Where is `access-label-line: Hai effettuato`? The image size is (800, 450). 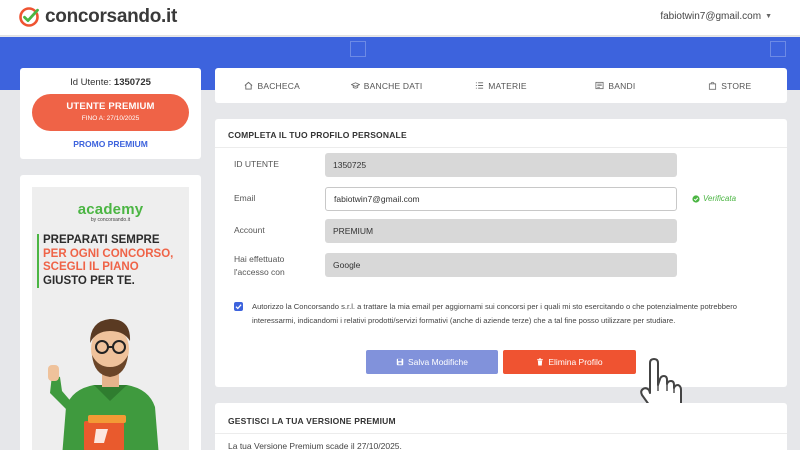
access-label-line: Hai effettuato is located at coordinates (259, 259).